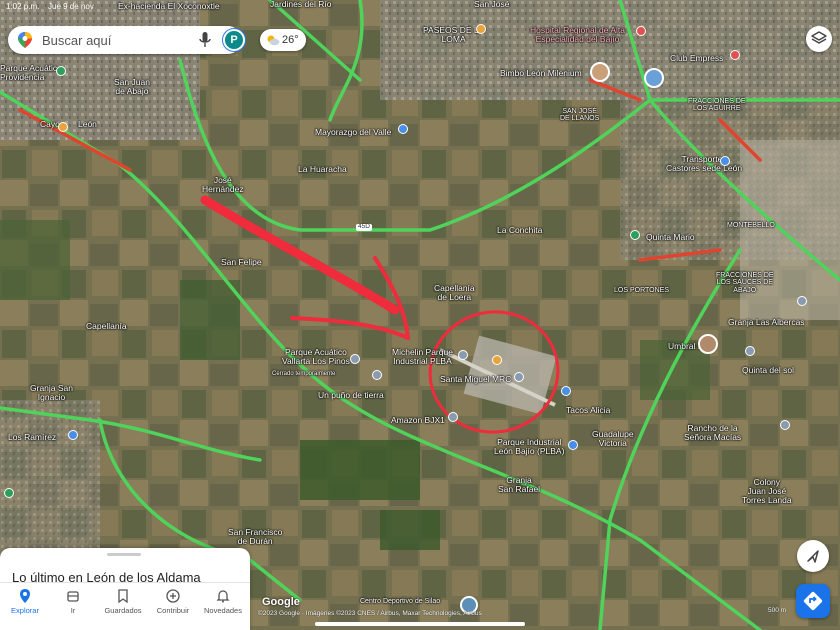  What do you see at coordinates (497, 360) in the screenshot?
I see `airport-marker-icon` at bounding box center [497, 360].